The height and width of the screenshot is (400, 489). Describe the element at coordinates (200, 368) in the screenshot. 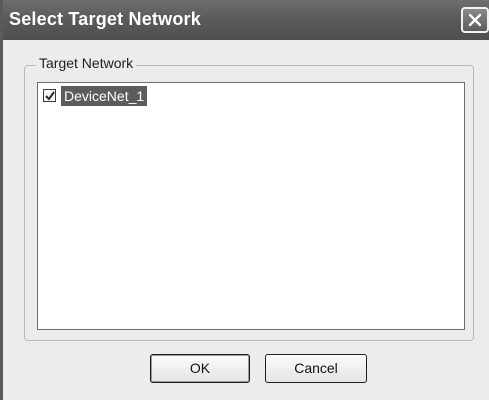

I see `ok-button: OK` at that location.